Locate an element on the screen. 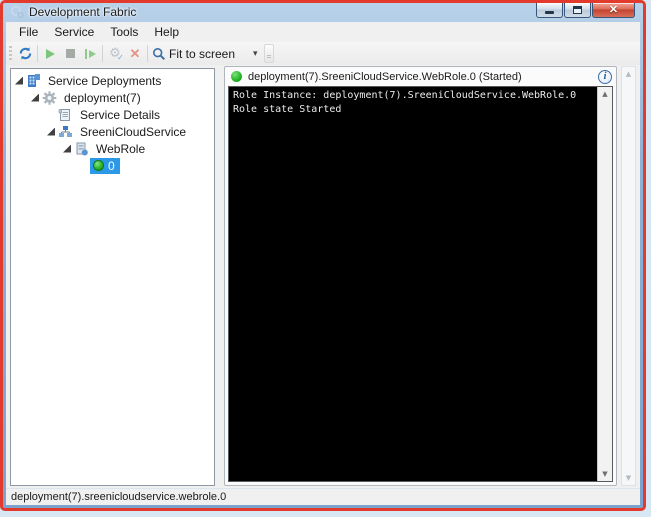 This screenshot has width=651, height=517. remove-button: ✕ is located at coordinates (135, 54).